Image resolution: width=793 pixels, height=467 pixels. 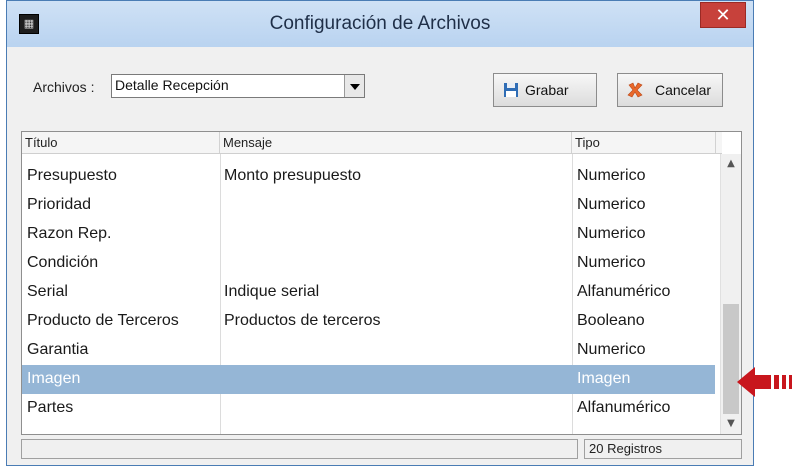 I want to click on title-bar: ▦ Configuración de Archivos ✕, so click(x=380, y=24).